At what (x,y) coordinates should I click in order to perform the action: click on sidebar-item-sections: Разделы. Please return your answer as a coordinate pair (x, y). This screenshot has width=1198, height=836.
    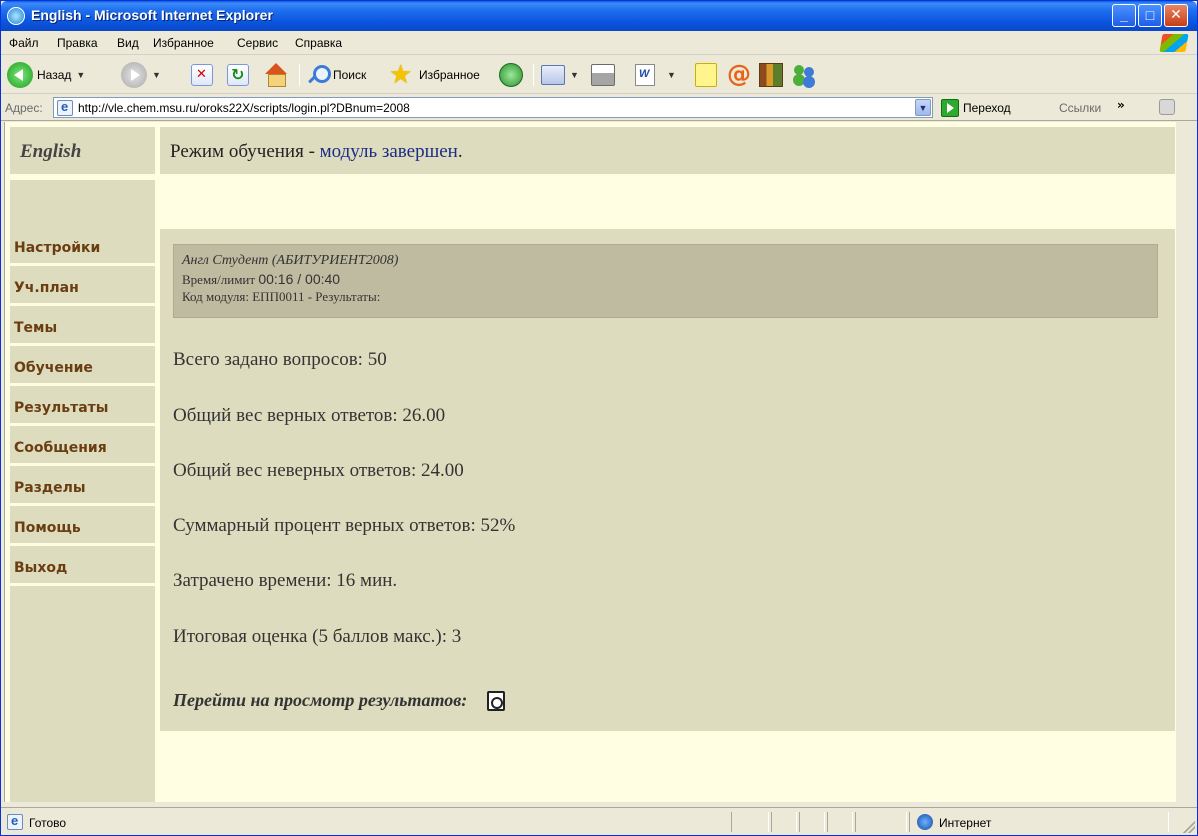
    Looking at the image, I should click on (82, 489).